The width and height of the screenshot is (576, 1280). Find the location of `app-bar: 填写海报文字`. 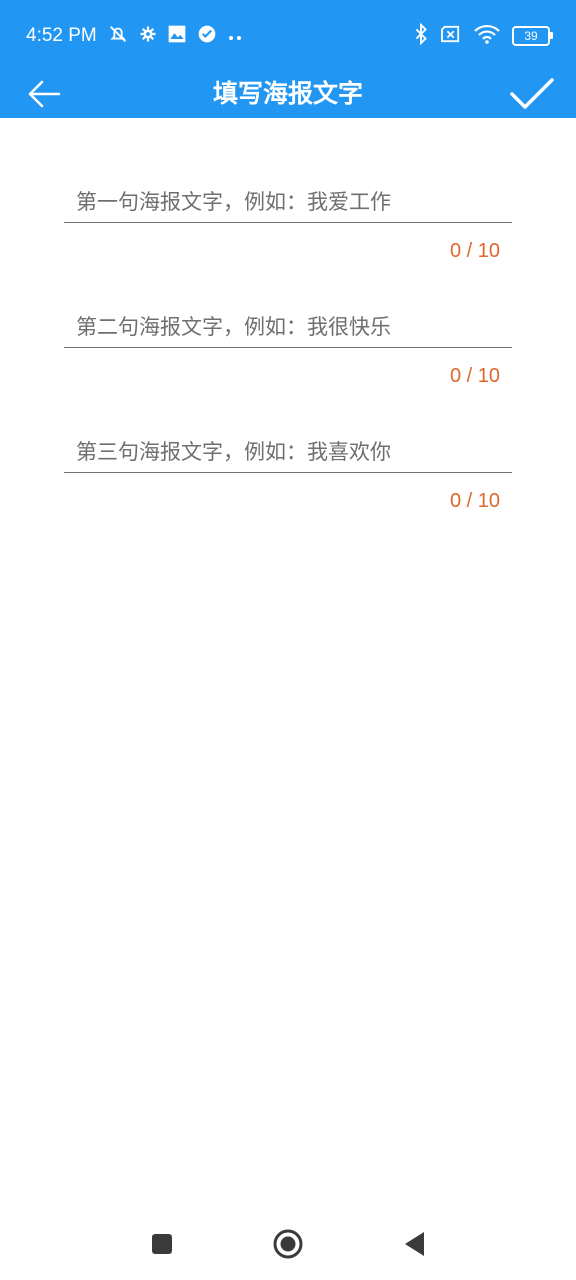

app-bar: 填写海报文字 is located at coordinates (288, 94).